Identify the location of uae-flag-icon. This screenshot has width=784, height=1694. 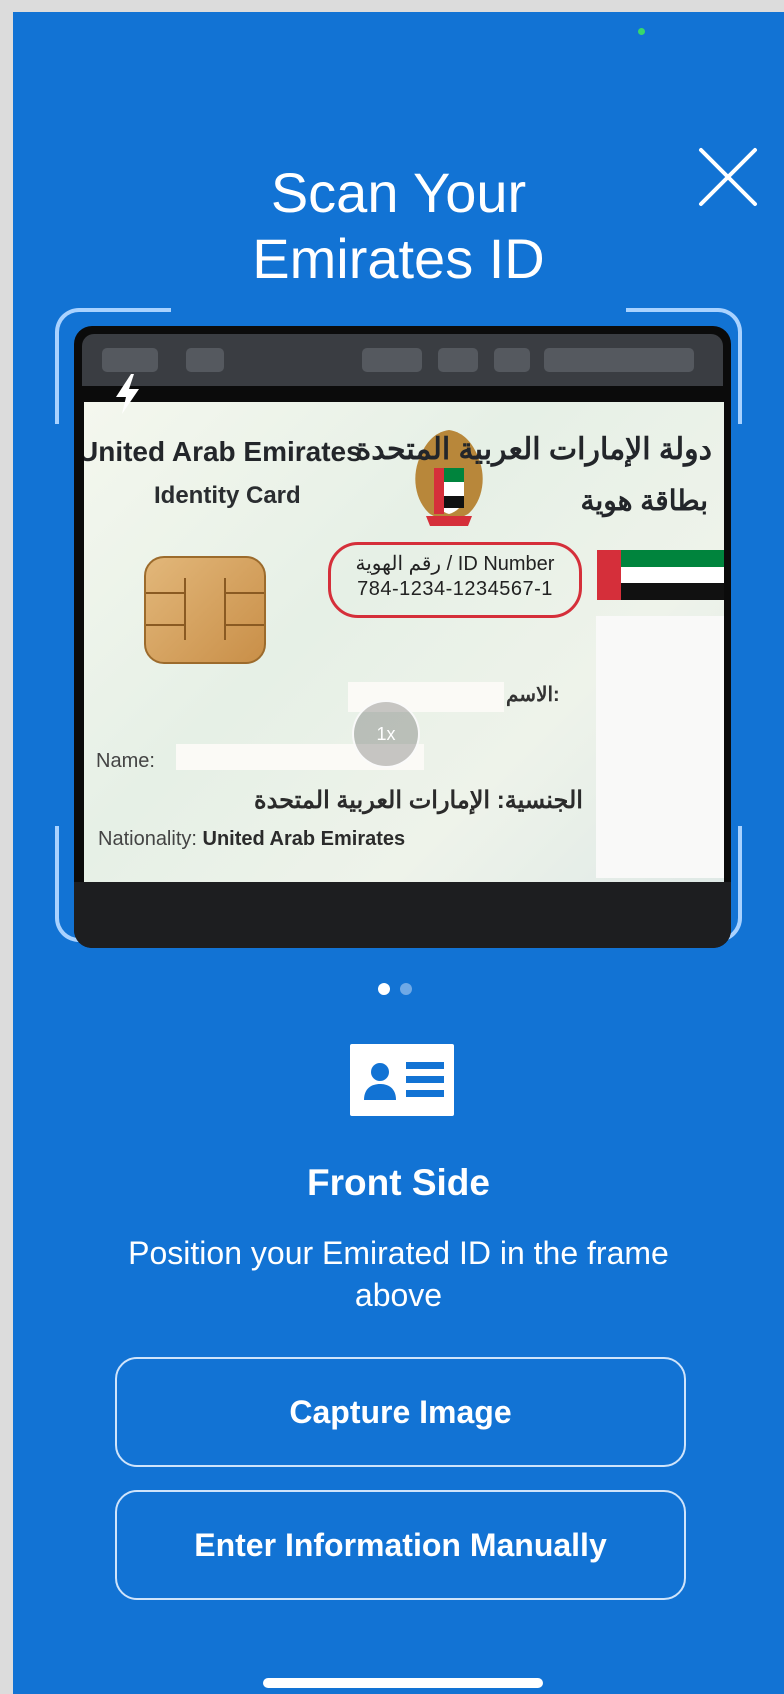
(660, 575).